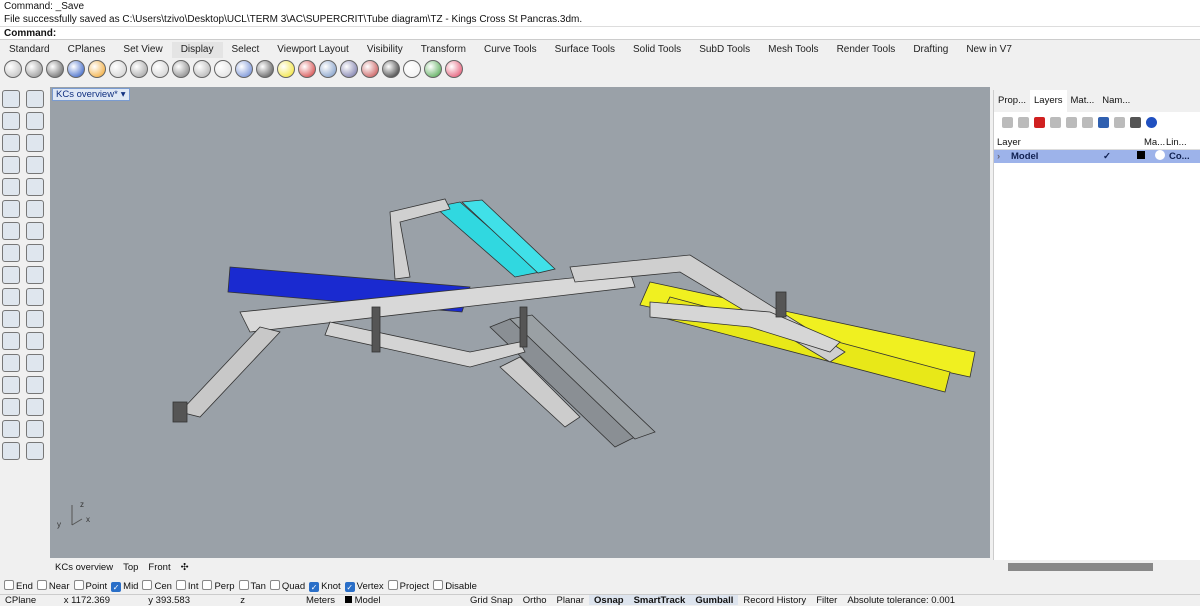 The height and width of the screenshot is (606, 1200). Describe the element at coordinates (724, 50) in the screenshot. I see `tab-subd-tools: SubD Tools` at that location.